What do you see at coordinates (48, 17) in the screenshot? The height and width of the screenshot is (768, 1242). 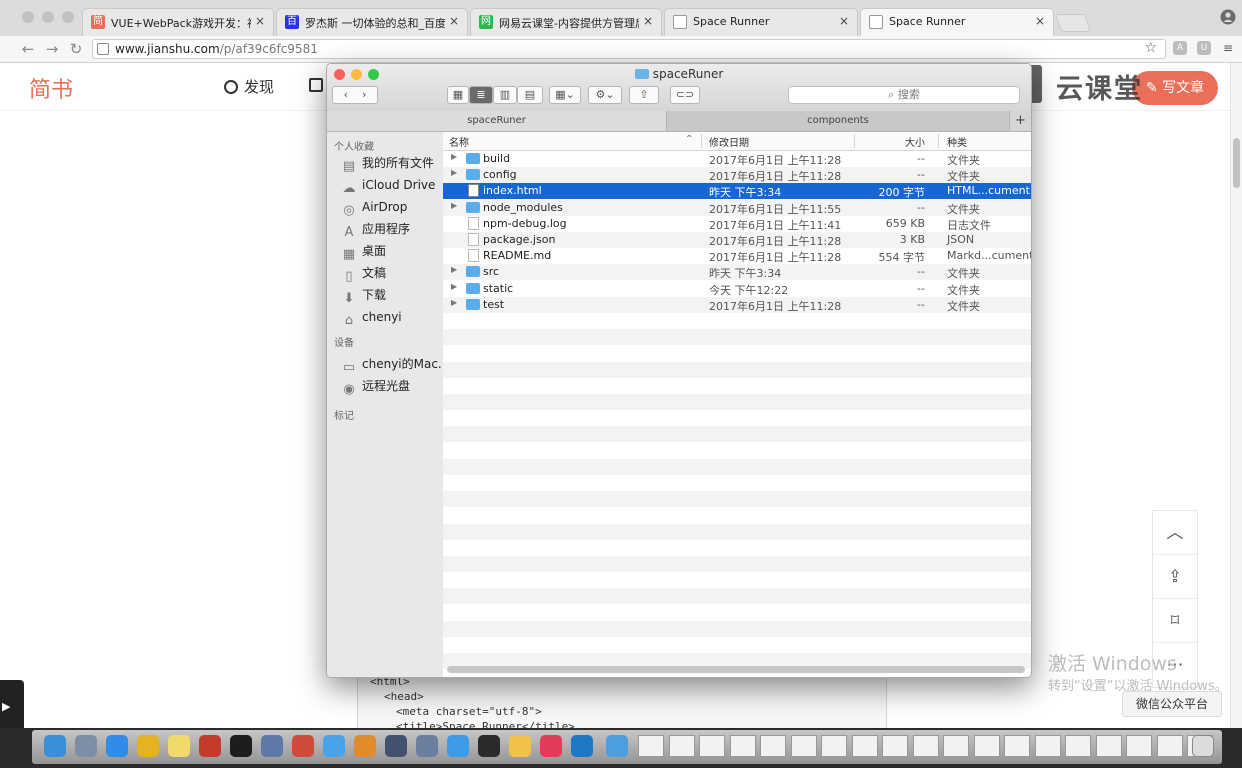 I see `window-minimize-button` at bounding box center [48, 17].